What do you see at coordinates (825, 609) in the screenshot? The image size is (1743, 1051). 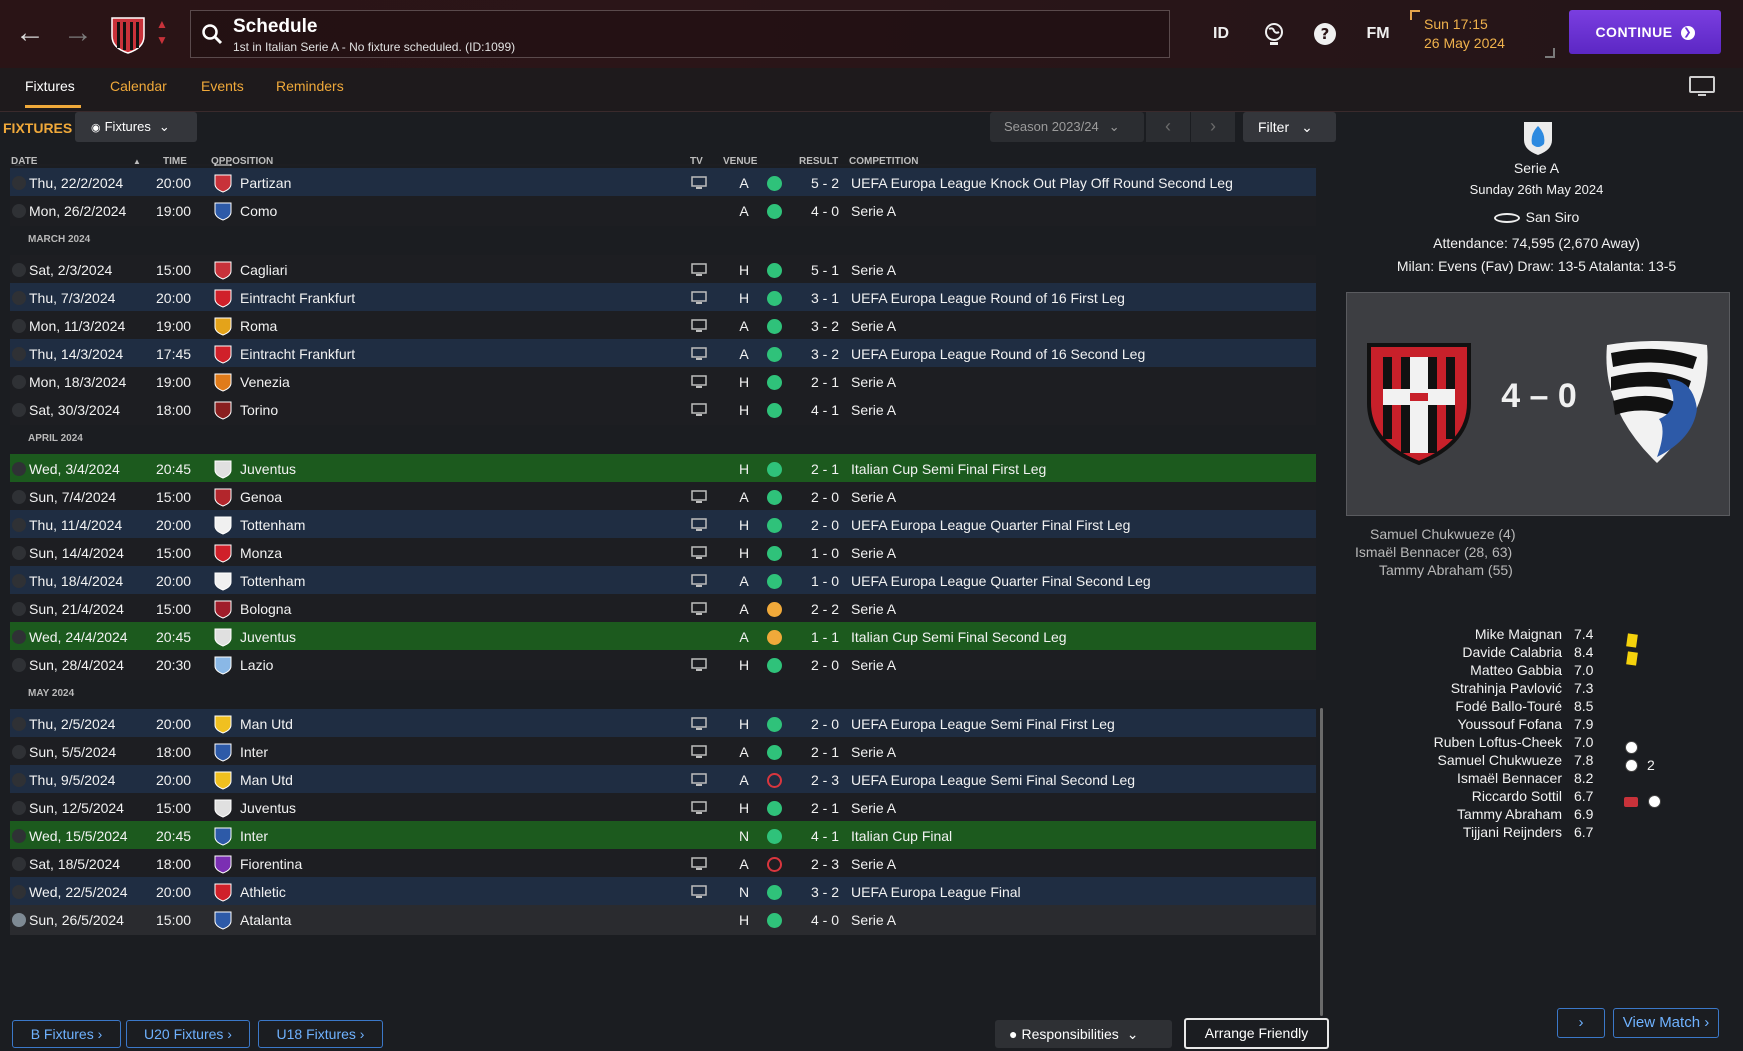 I see `result-score: 2 - 2` at bounding box center [825, 609].